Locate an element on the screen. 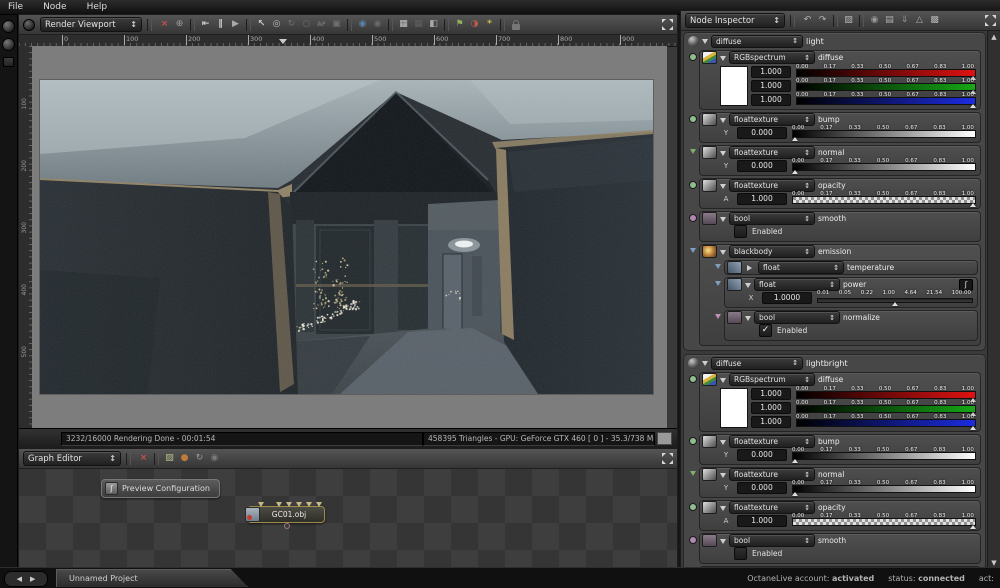 The height and width of the screenshot is (588, 1000). save-preview-icon: ⇓ is located at coordinates (904, 20).